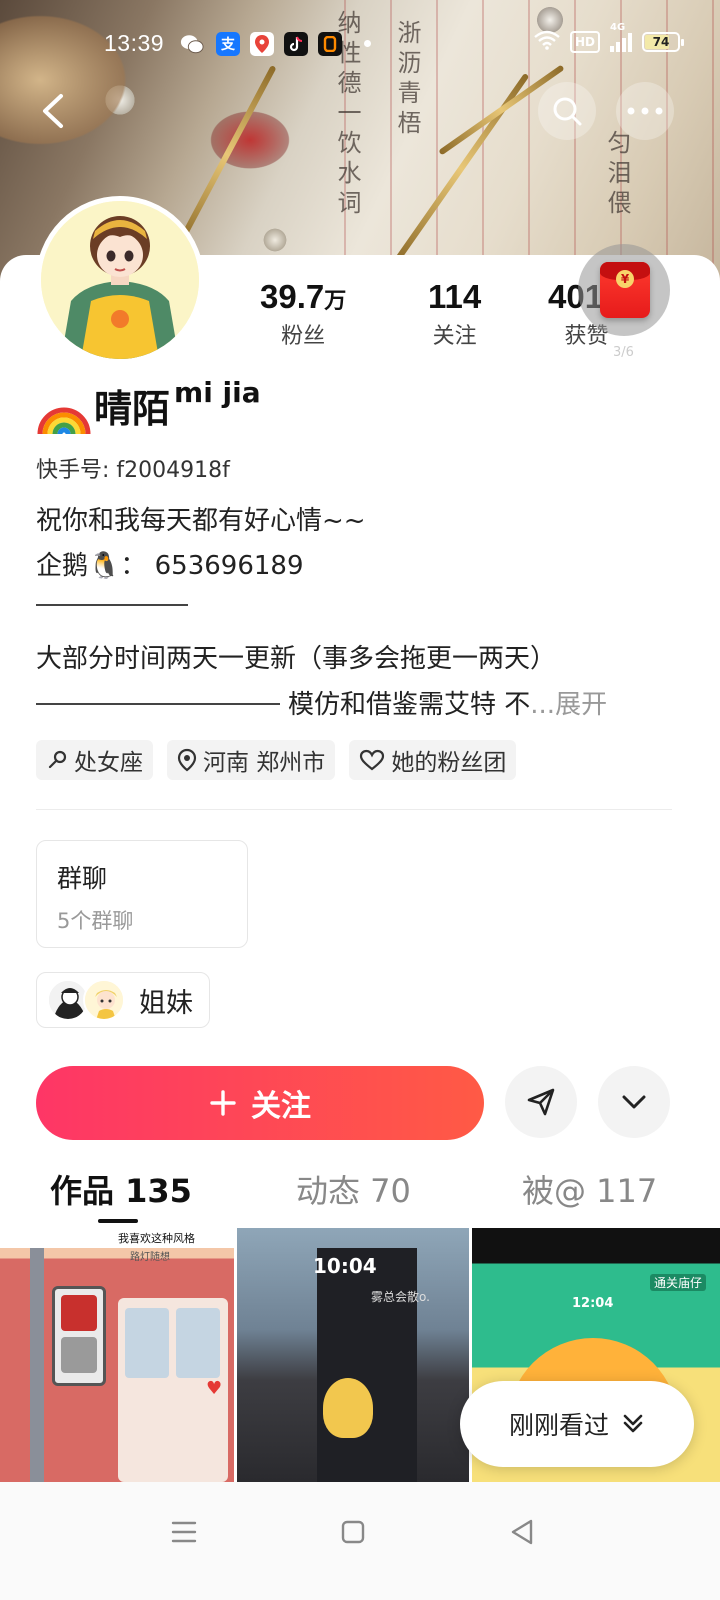  Describe the element at coordinates (187, 760) in the screenshot. I see `location-pin-icon` at that location.